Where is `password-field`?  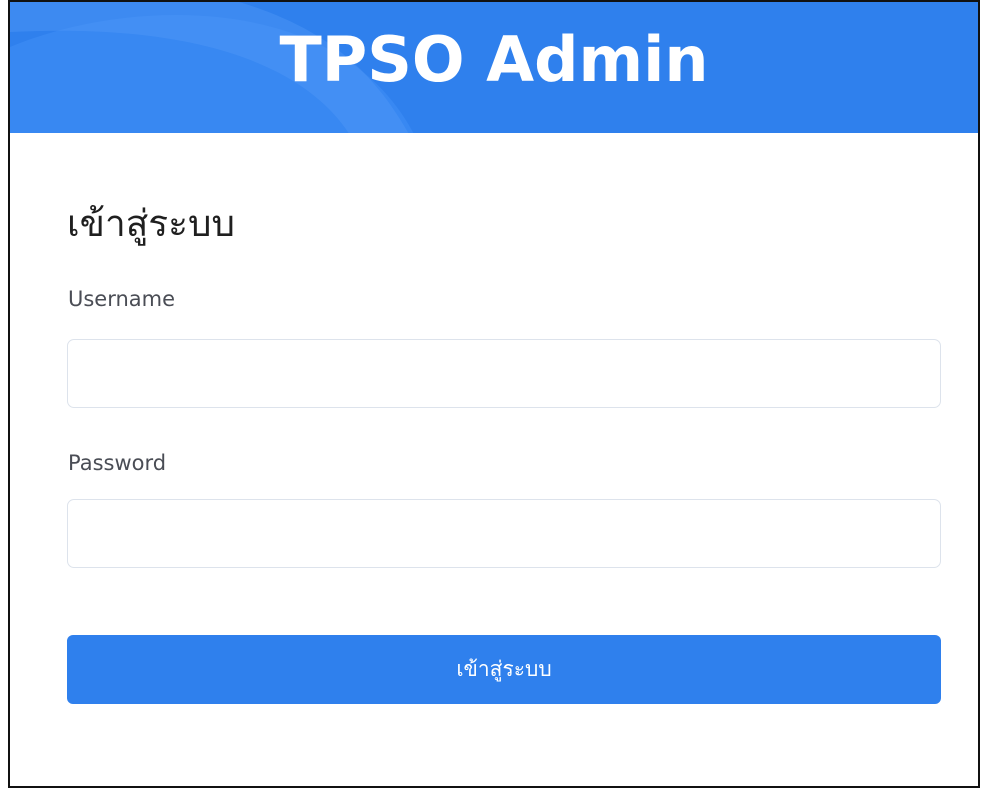 password-field is located at coordinates (504, 533).